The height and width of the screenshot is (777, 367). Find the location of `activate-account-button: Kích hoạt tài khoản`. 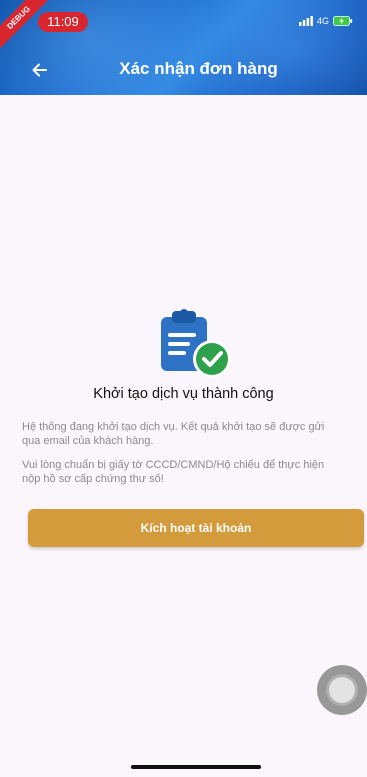

activate-account-button: Kích hoạt tài khoản is located at coordinates (196, 528).